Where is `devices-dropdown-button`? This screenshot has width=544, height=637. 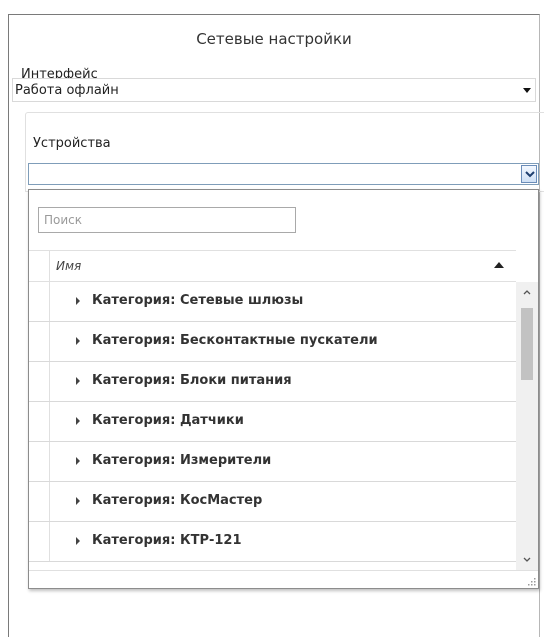 devices-dropdown-button is located at coordinates (529, 174).